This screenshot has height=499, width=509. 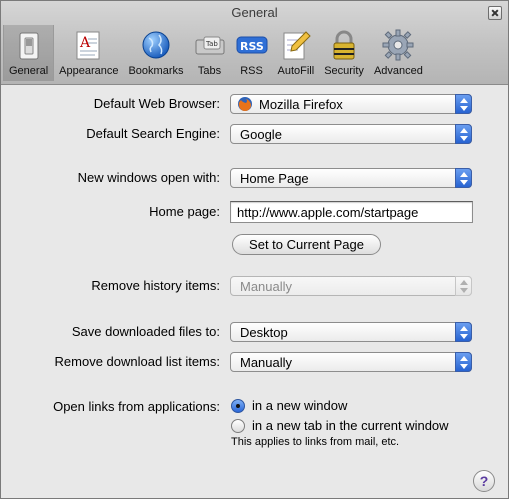 I want to click on home-page-field: http://www.apple.com/startpage, so click(x=351, y=212).